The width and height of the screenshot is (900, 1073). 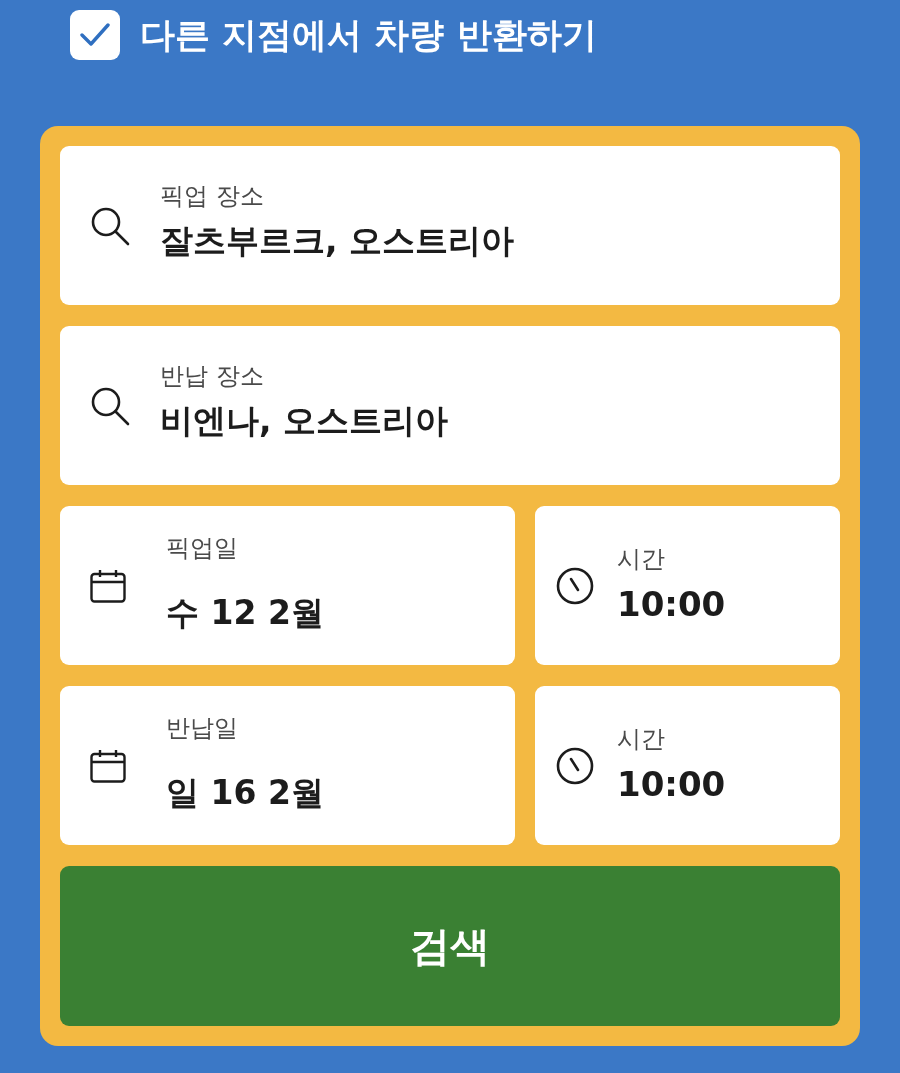 I want to click on checkmark-icon, so click(x=95, y=35).